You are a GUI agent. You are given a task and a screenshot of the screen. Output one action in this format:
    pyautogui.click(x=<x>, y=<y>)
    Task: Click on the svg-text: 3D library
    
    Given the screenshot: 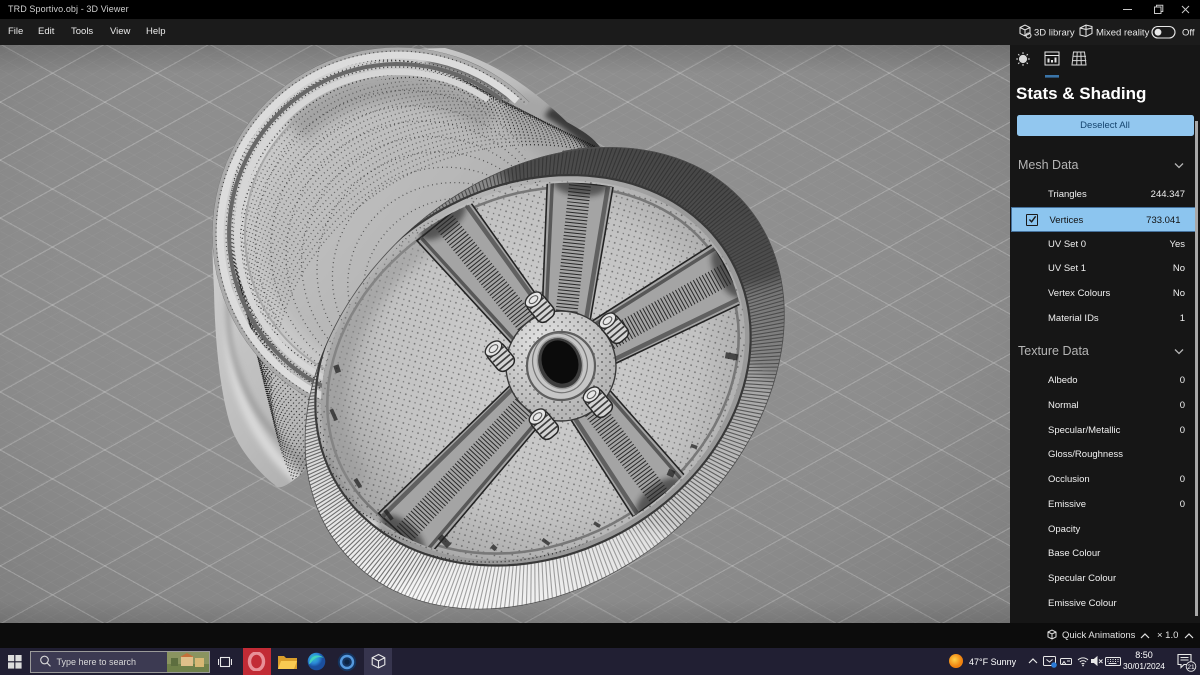 What is the action you would take?
    pyautogui.click(x=1054, y=33)
    